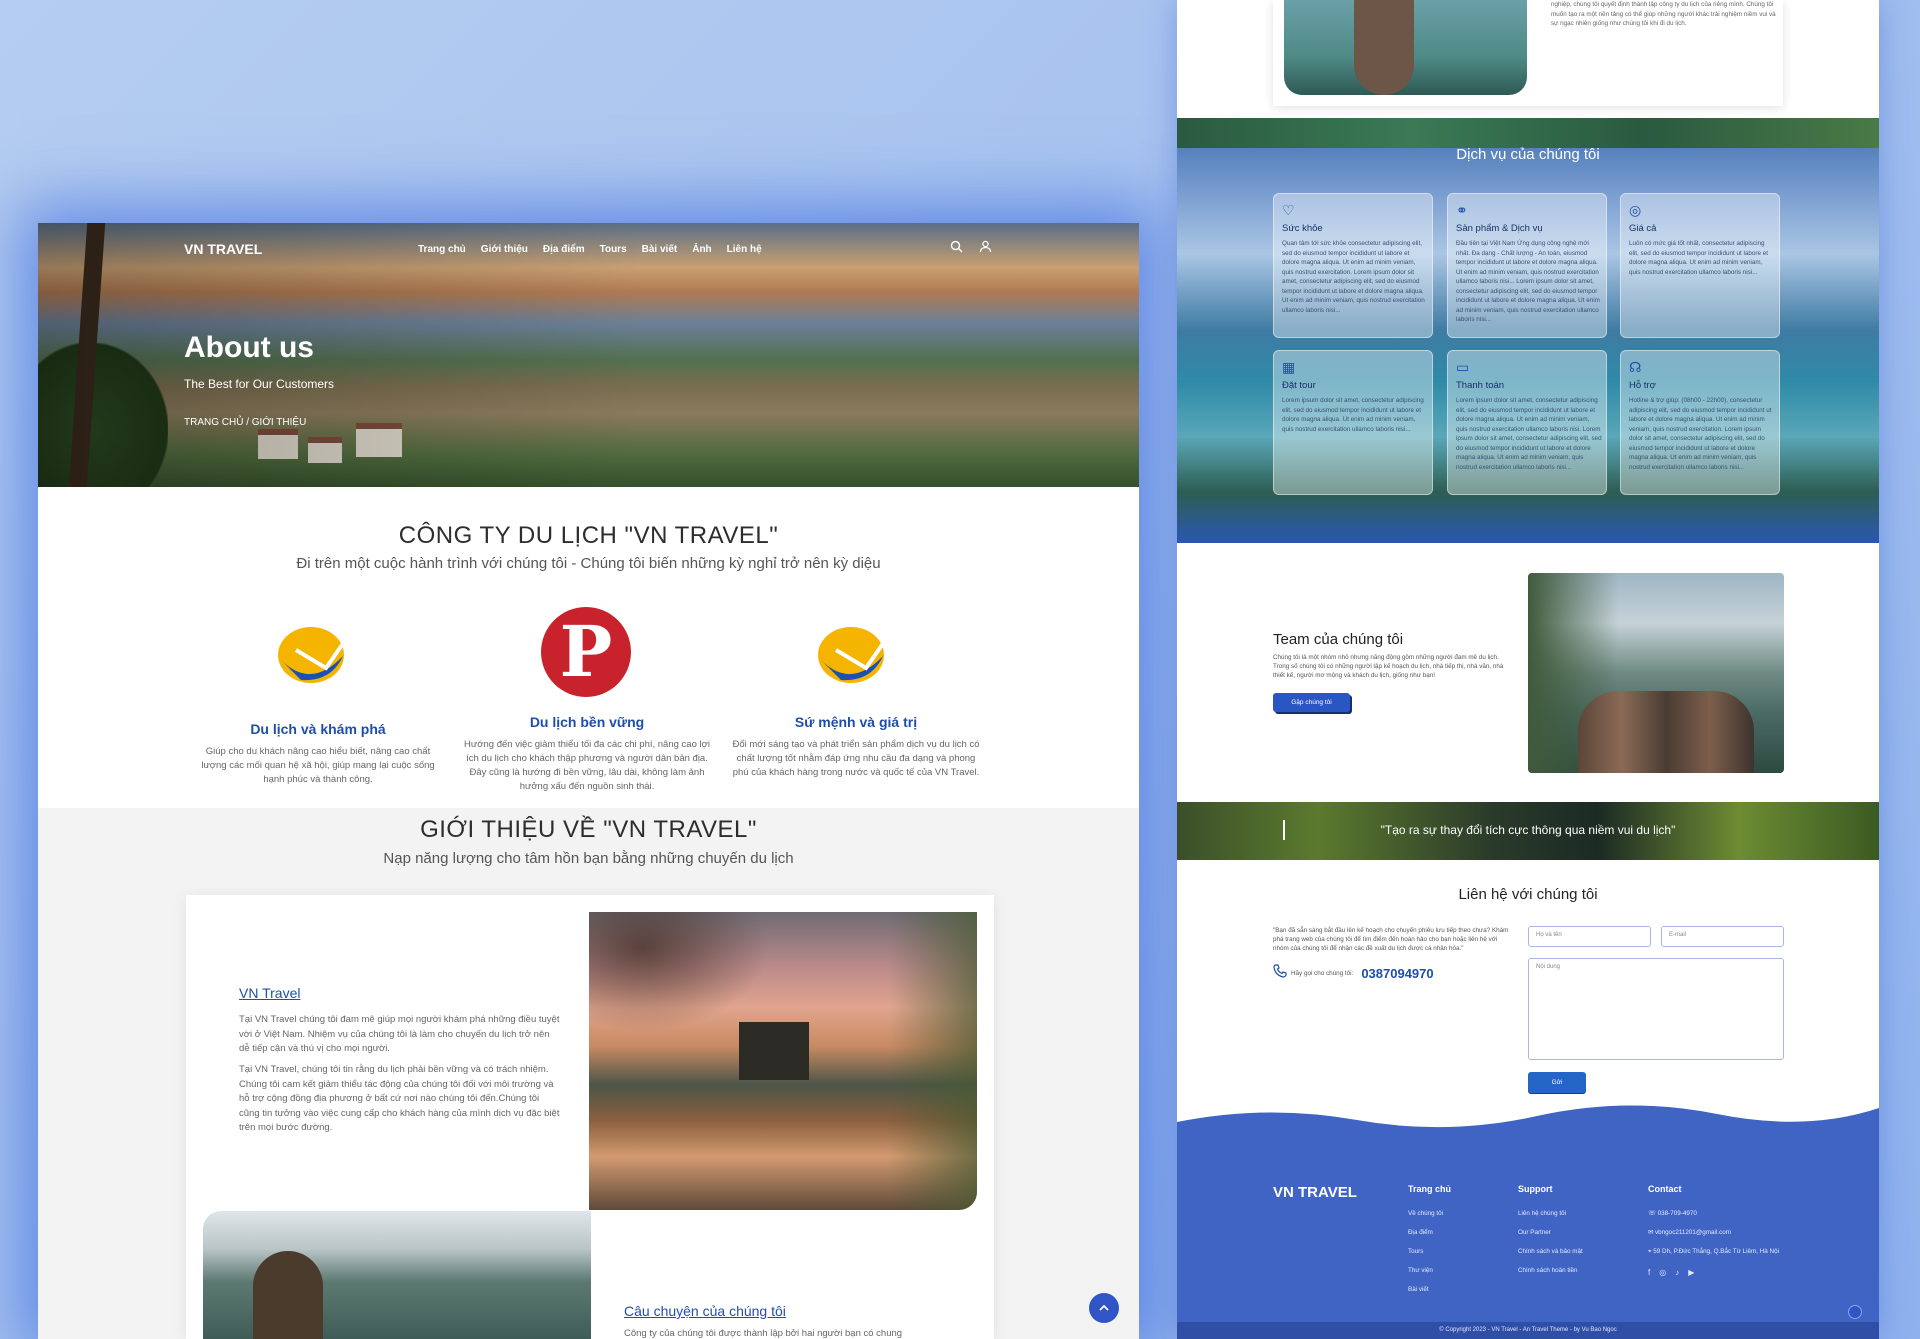 This screenshot has height=1339, width=1920. What do you see at coordinates (933, 1061) in the screenshot?
I see `willow-tree` at bounding box center [933, 1061].